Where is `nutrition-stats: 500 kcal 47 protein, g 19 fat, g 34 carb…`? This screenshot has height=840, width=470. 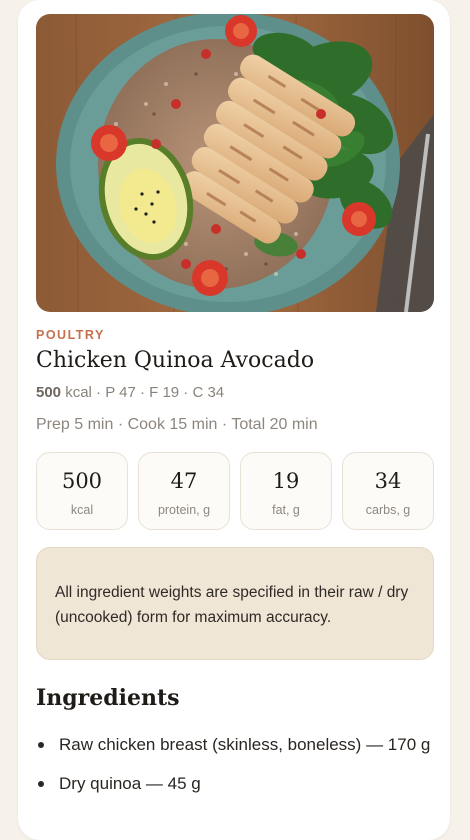
nutrition-stats: 500 kcal 47 protein, g 19 fat, g 34 carb… is located at coordinates (235, 491).